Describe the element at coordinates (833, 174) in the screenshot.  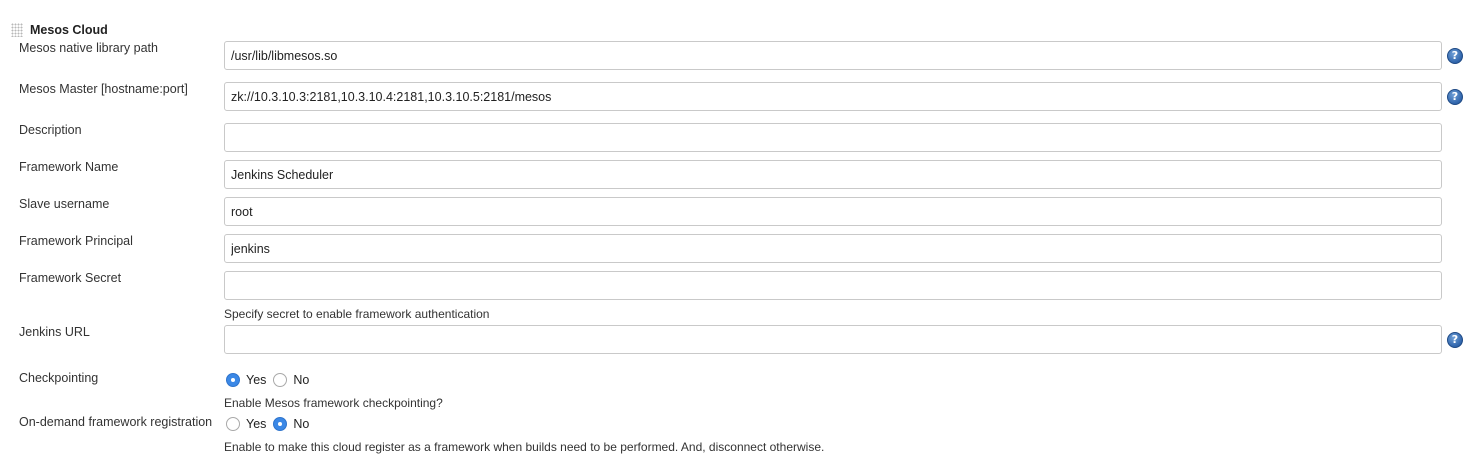
I see `framework-name-input` at that location.